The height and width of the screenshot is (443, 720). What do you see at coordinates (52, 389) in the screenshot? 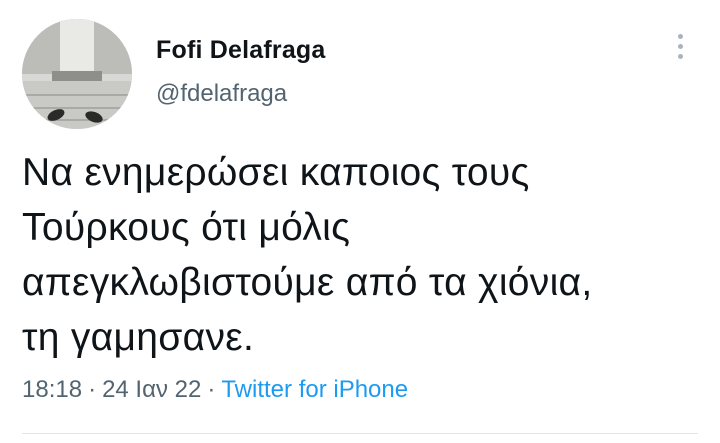
I see `tweet-time: 18:18` at bounding box center [52, 389].